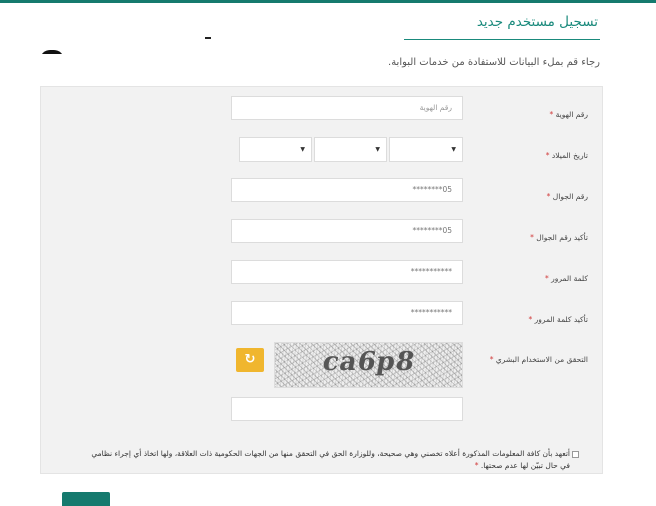  I want to click on password-confirm-input: ***********, so click(347, 313).